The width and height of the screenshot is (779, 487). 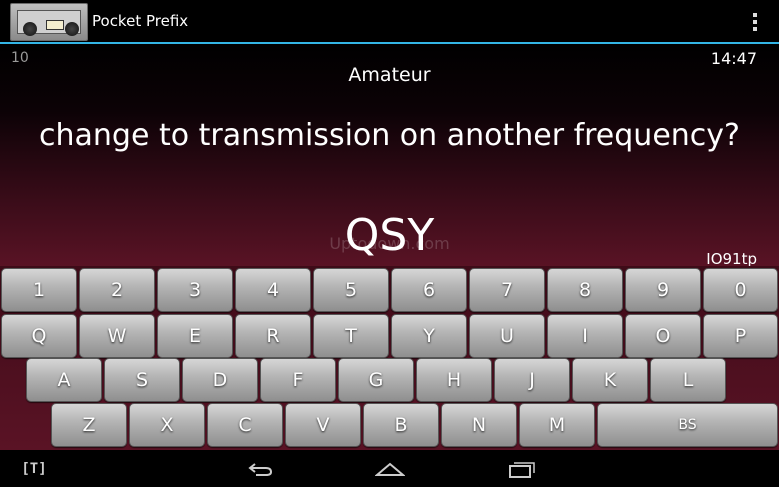 What do you see at coordinates (389, 22) in the screenshot?
I see `action-bar: Pocket Prefix` at bounding box center [389, 22].